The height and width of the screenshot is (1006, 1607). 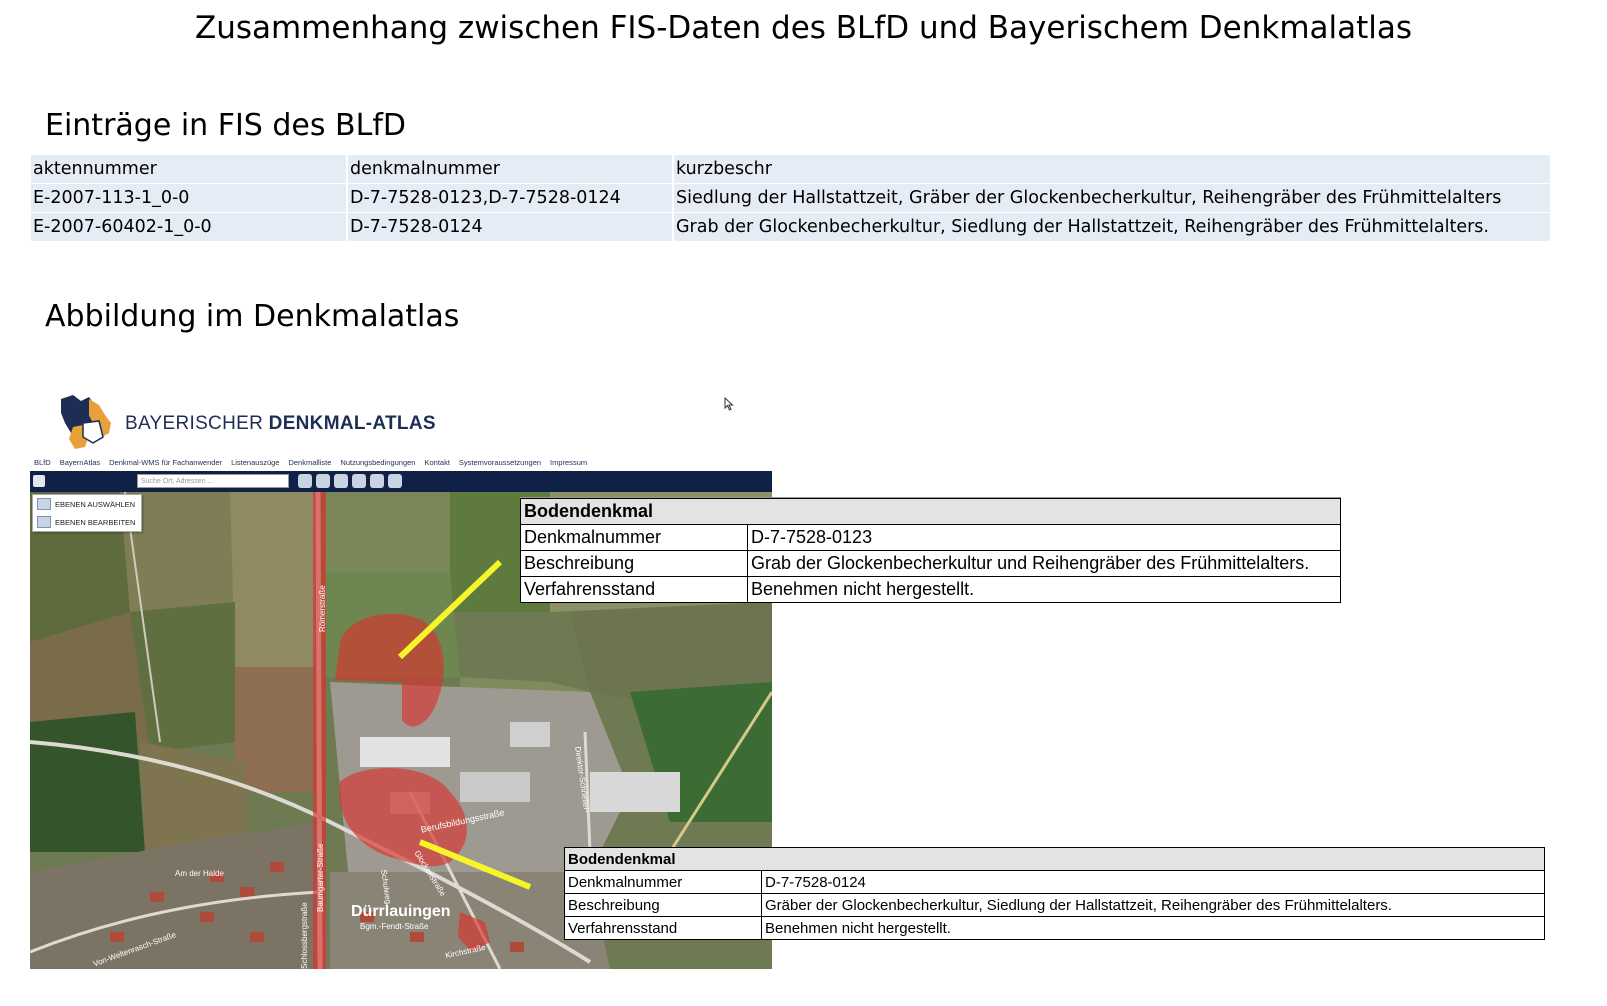 What do you see at coordinates (95, 504) in the screenshot?
I see `select-layers-label: EBENEN AUSWÄHLEN` at bounding box center [95, 504].